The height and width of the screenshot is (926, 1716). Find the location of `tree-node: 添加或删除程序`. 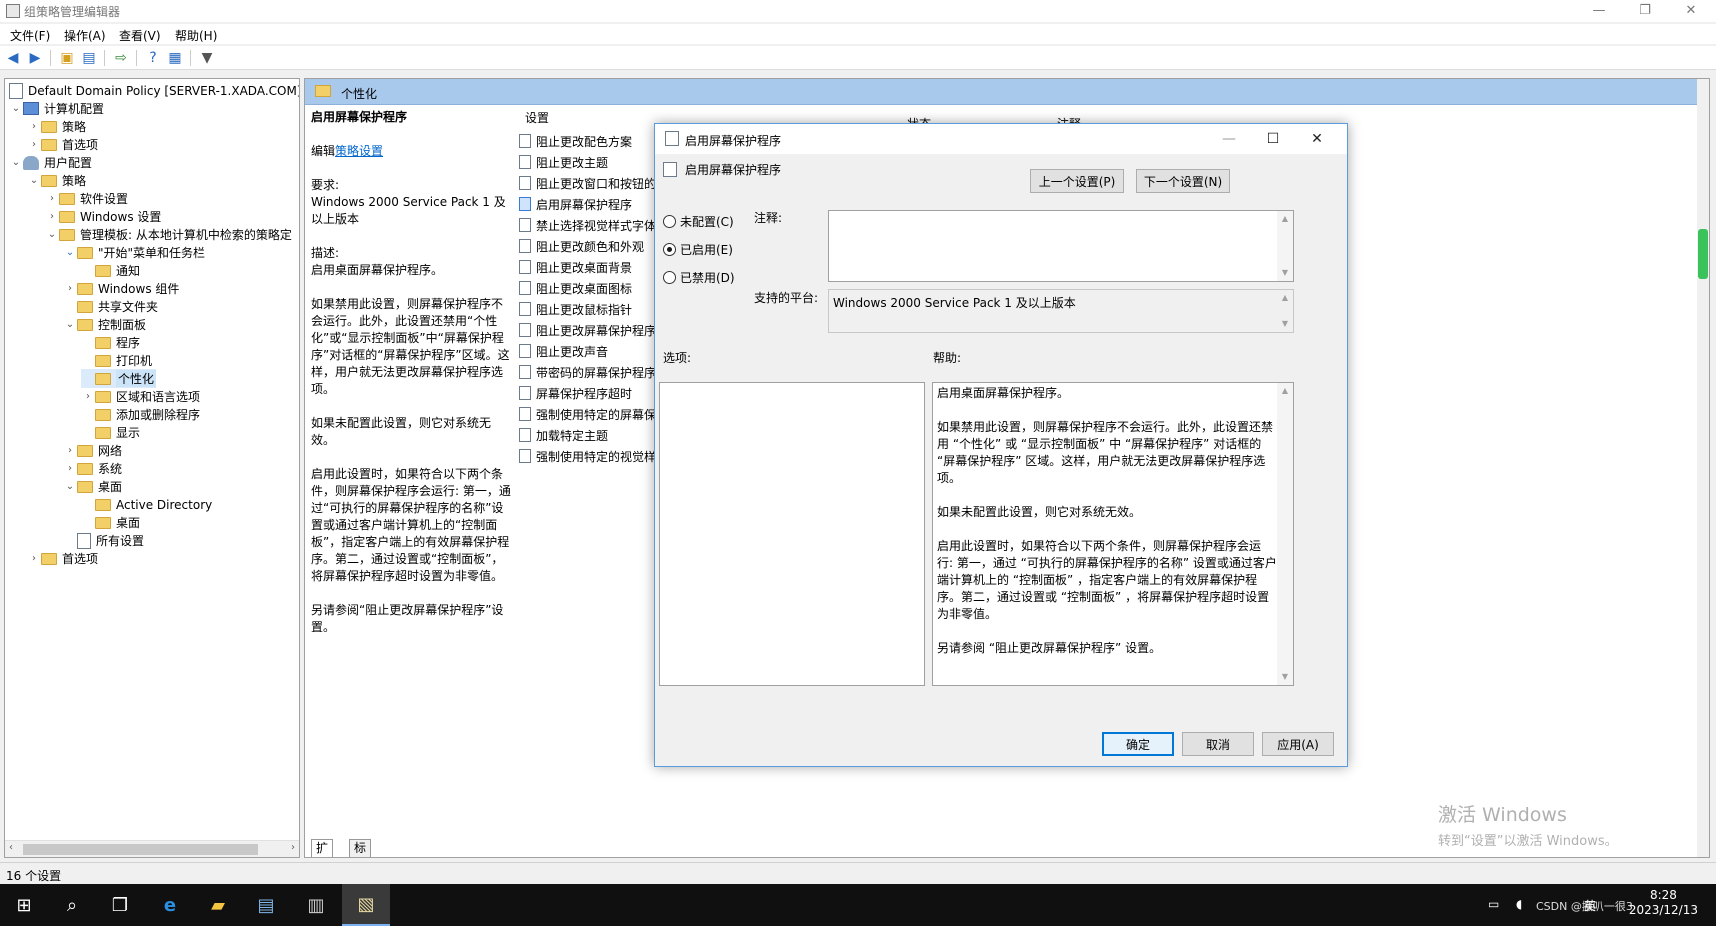

tree-node: 添加或删除程序 is located at coordinates (140, 414).